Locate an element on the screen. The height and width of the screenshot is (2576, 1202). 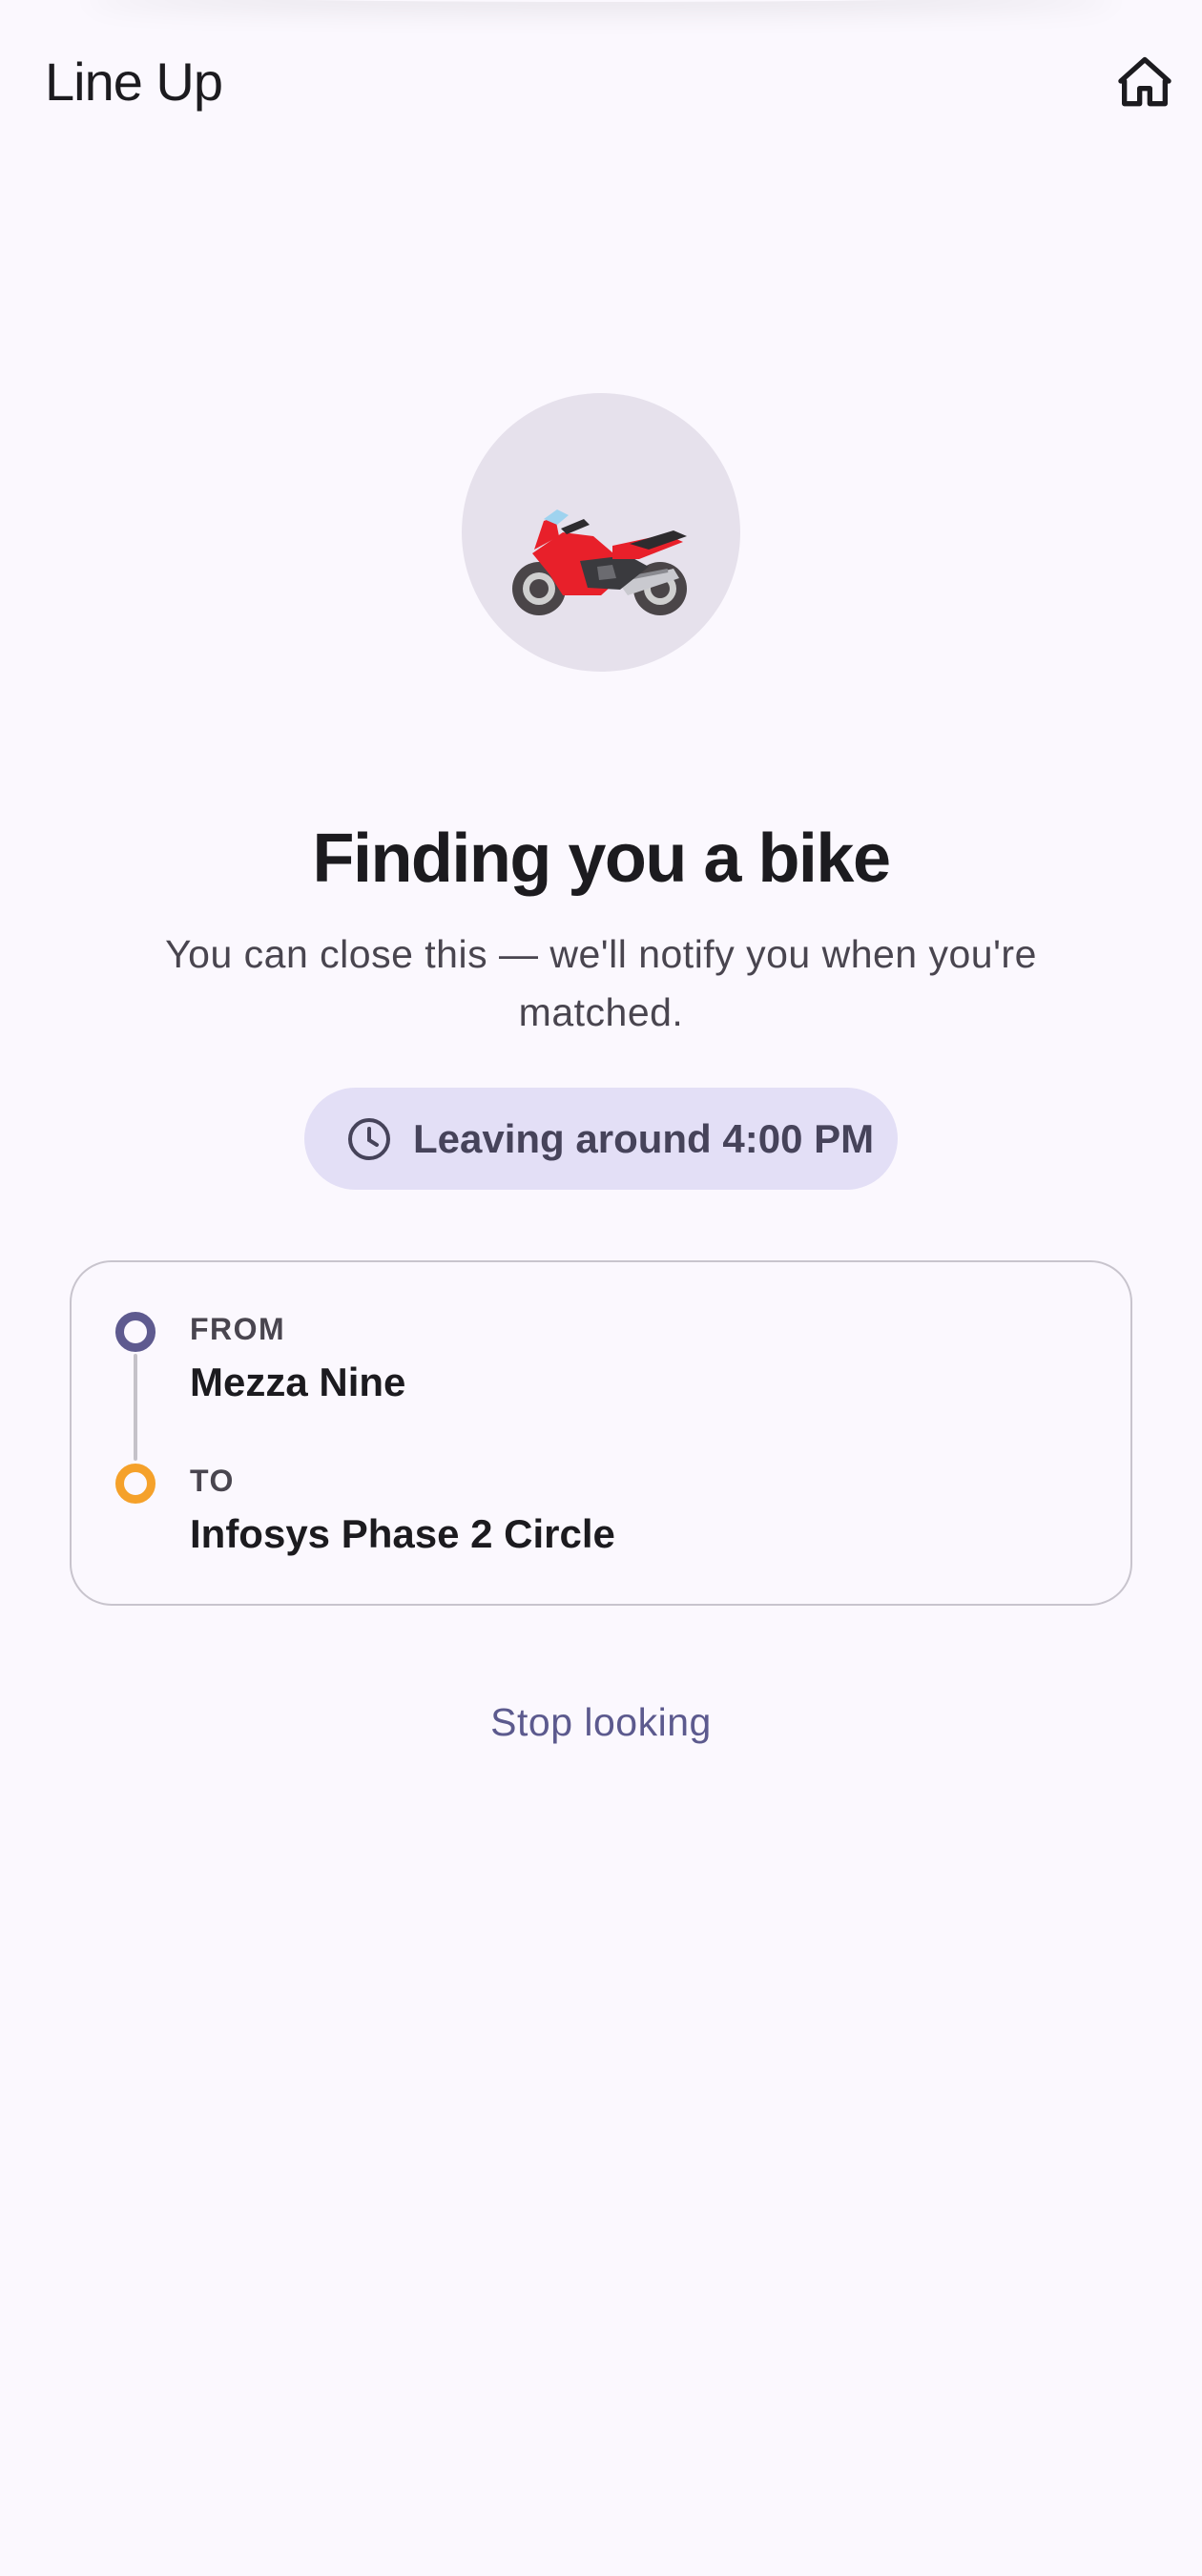
departure-time-chip: Leaving around 4:00 PM is located at coordinates (601, 1139).